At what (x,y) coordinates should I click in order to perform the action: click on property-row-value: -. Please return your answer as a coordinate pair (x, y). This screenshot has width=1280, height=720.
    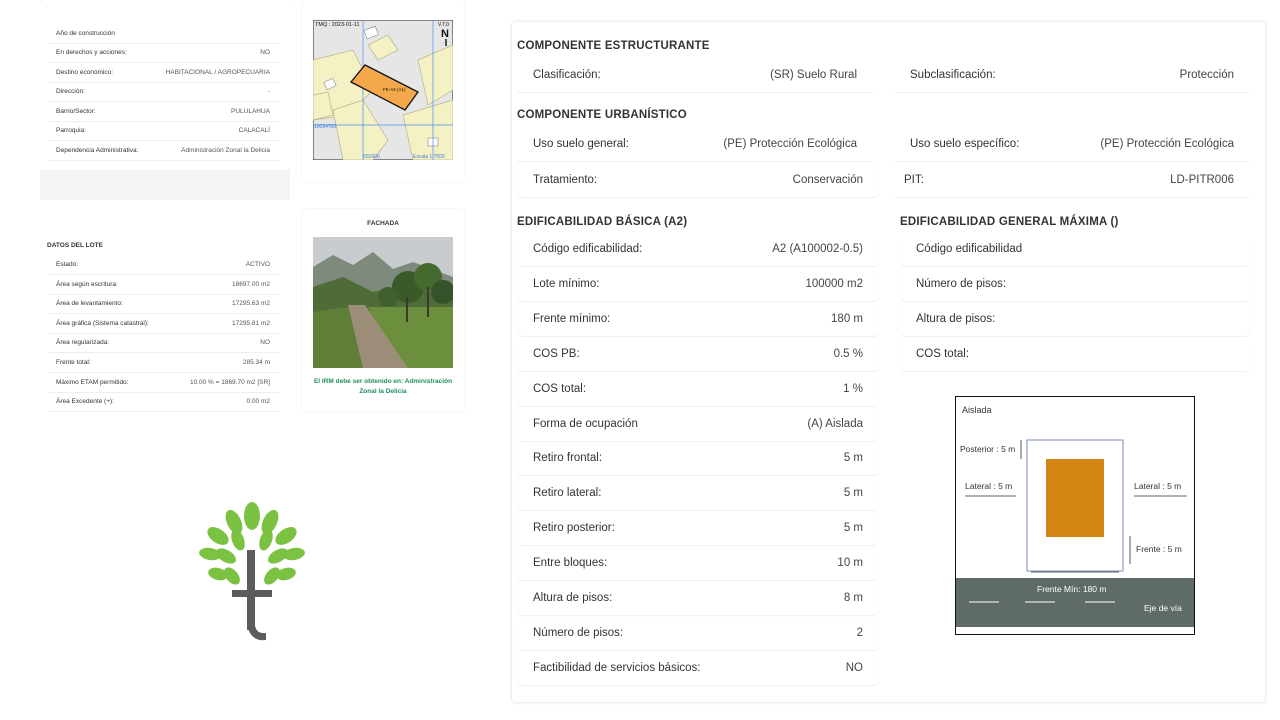
    Looking at the image, I should click on (268, 91).